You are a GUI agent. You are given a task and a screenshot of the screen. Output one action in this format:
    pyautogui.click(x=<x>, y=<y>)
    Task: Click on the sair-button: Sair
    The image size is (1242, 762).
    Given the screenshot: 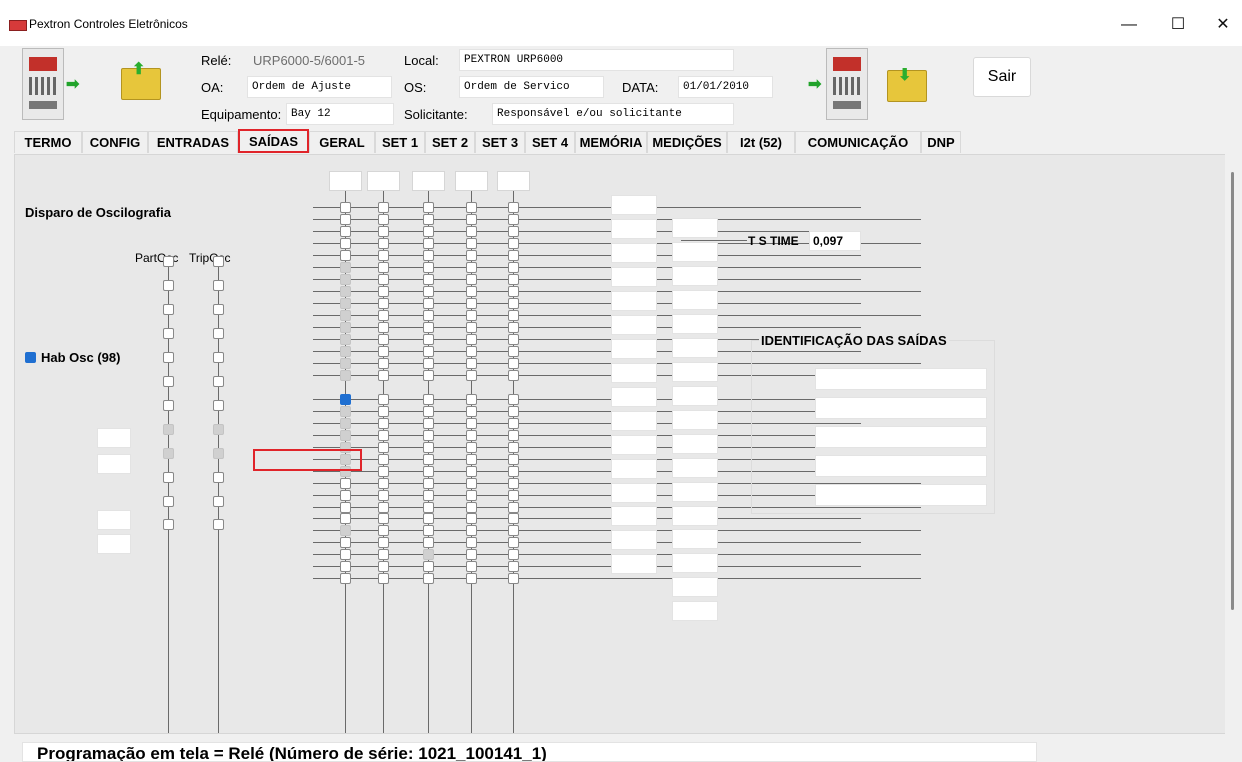 What is the action you would take?
    pyautogui.click(x=1002, y=77)
    